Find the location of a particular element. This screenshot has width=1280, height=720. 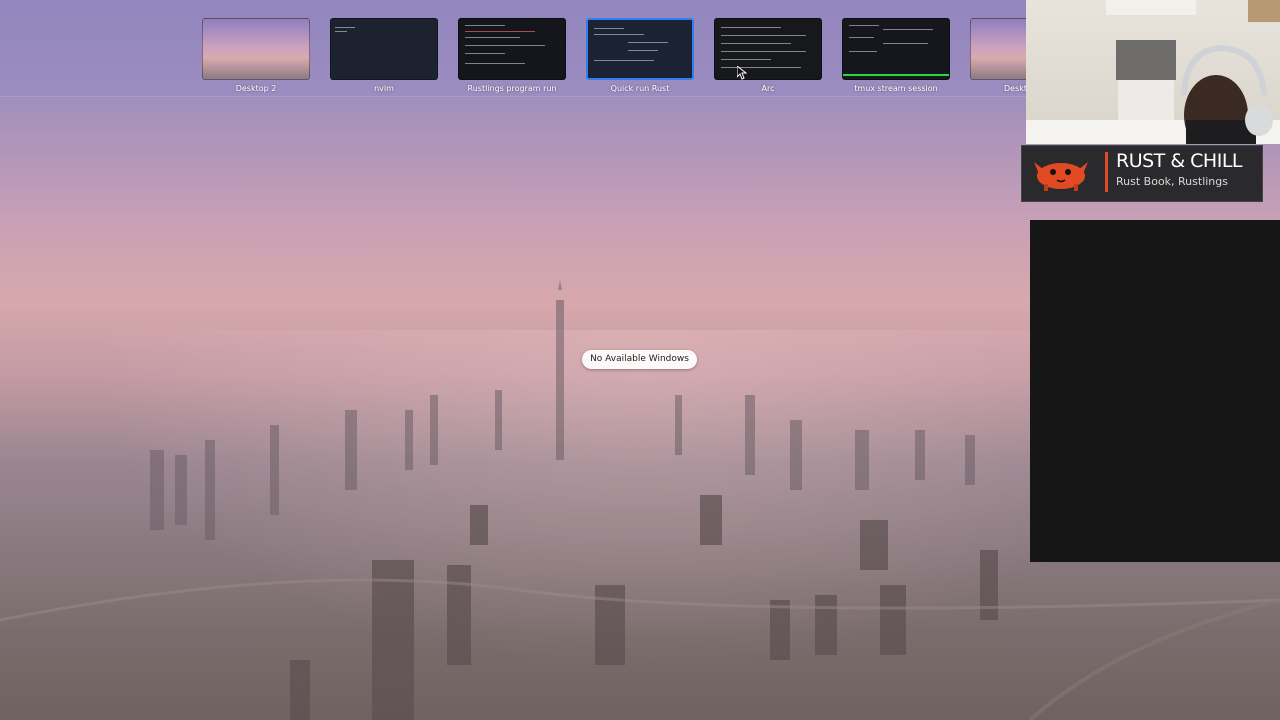

space-desktop-partial: Deskt is located at coordinates (998, 55).